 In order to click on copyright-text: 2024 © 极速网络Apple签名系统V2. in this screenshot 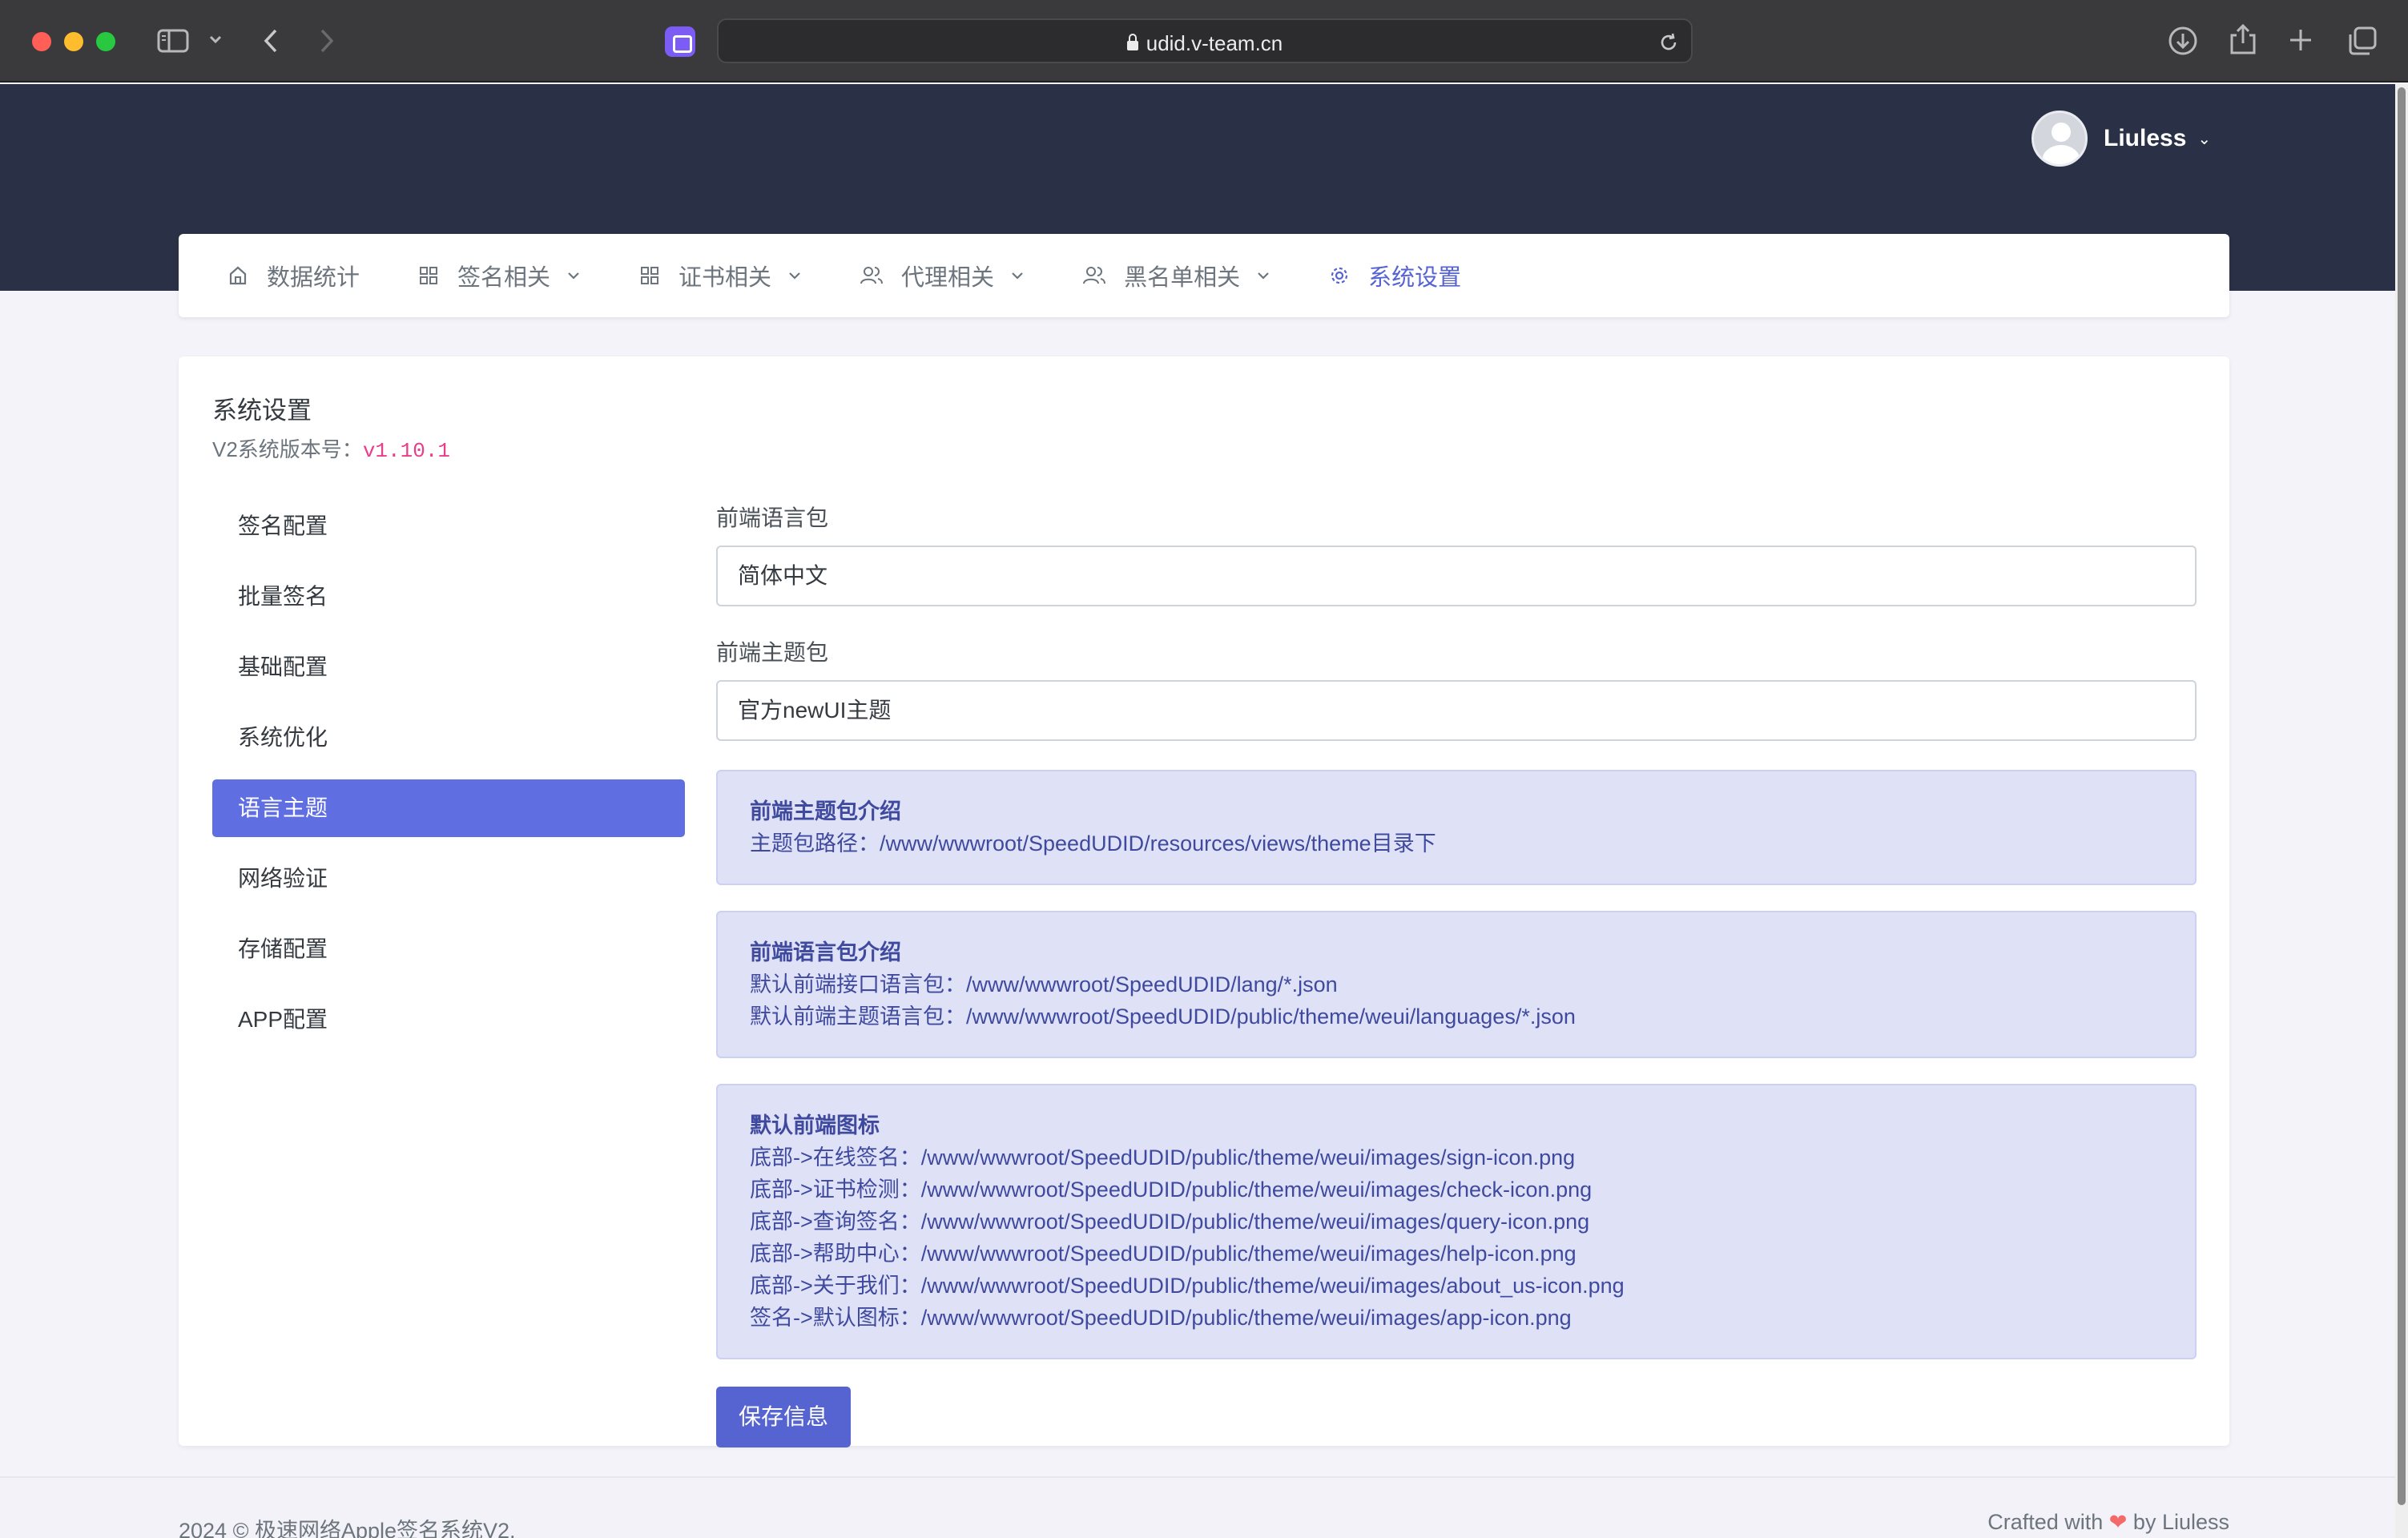, I will do `click(347, 1528)`.